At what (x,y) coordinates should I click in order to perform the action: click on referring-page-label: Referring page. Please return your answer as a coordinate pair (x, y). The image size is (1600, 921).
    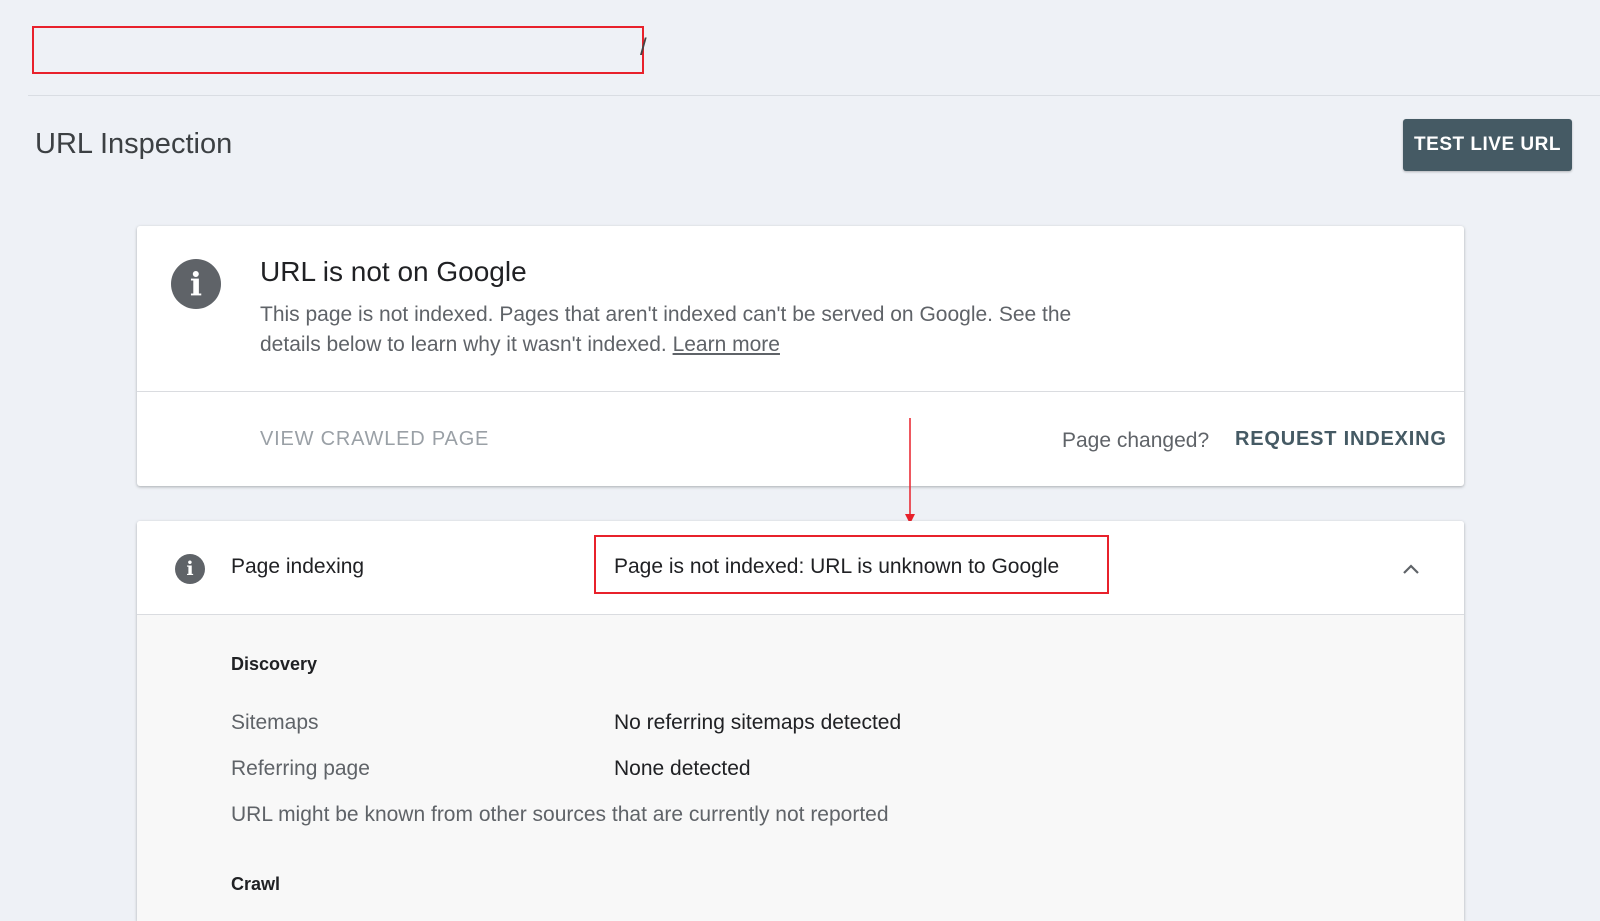
    Looking at the image, I should click on (300, 768).